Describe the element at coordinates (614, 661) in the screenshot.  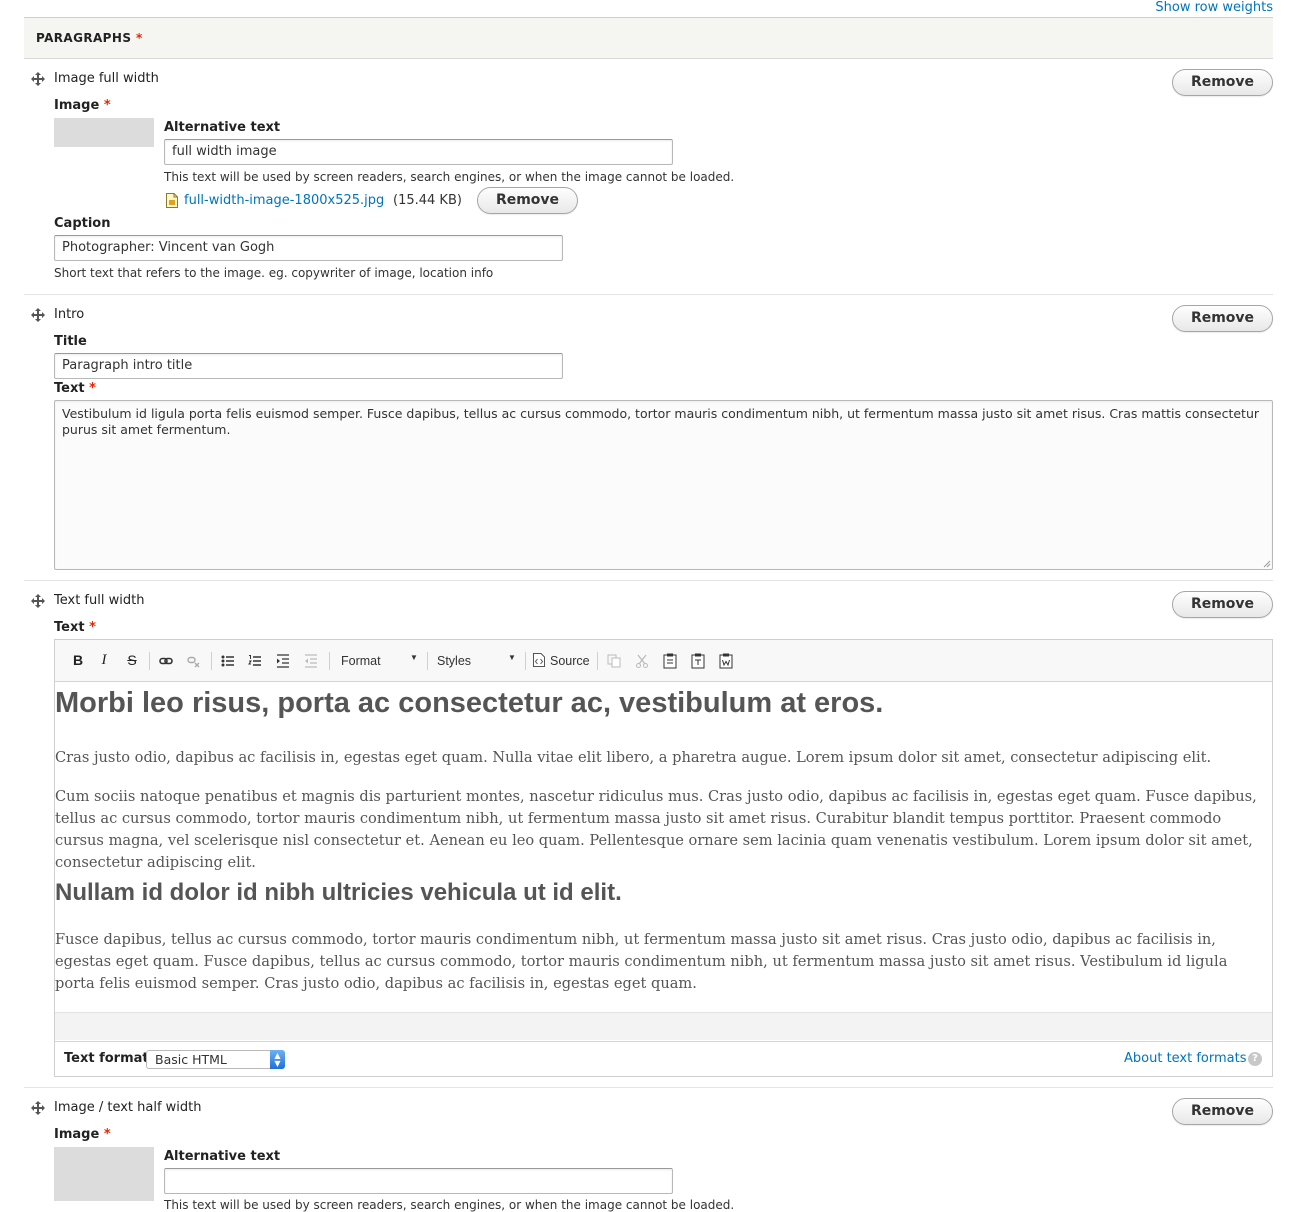
I see `copy-icon` at that location.